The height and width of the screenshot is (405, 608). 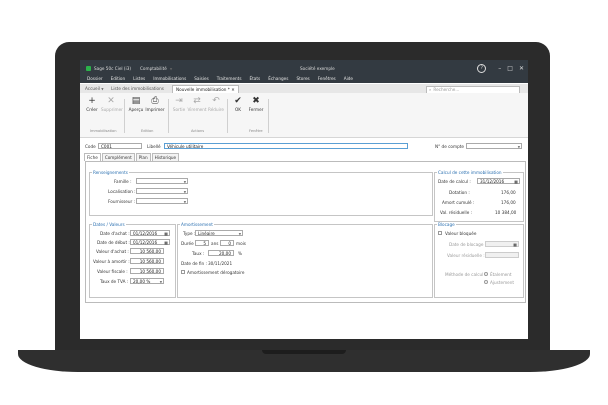 What do you see at coordinates (327, 80) in the screenshot?
I see `menu-fenetres: Fenêtres` at bounding box center [327, 80].